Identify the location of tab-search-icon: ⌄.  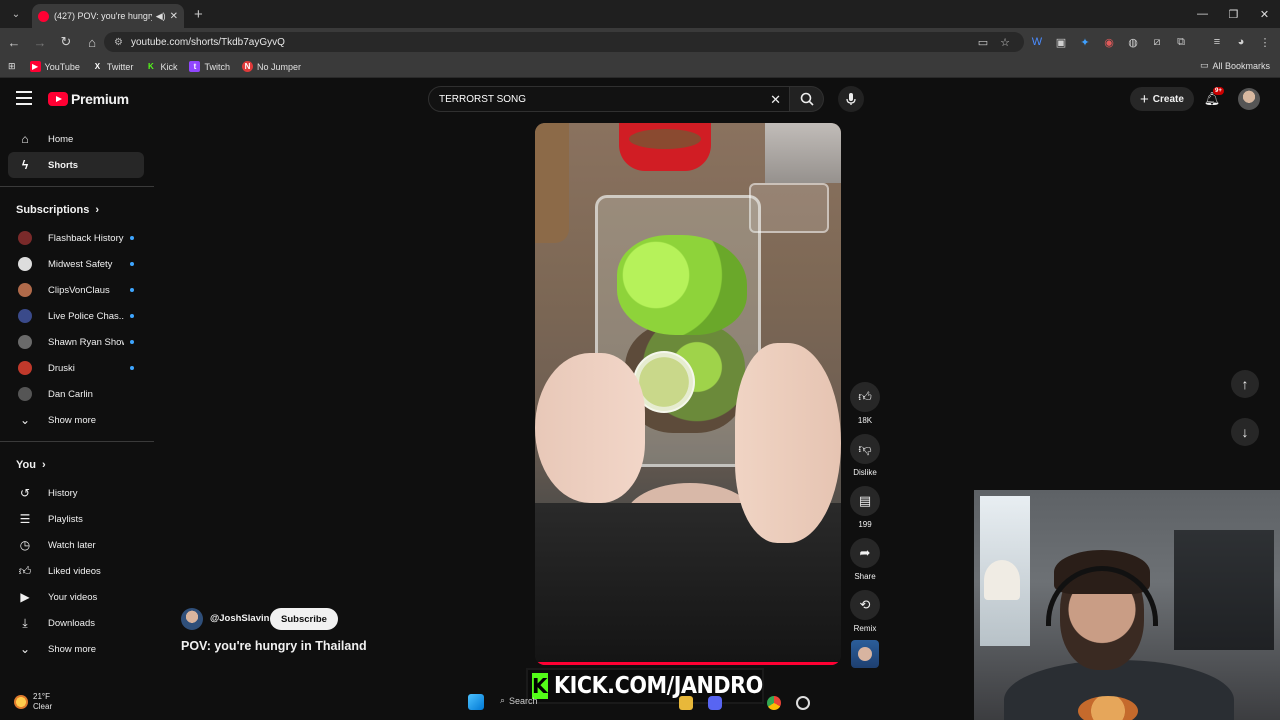
(16, 14).